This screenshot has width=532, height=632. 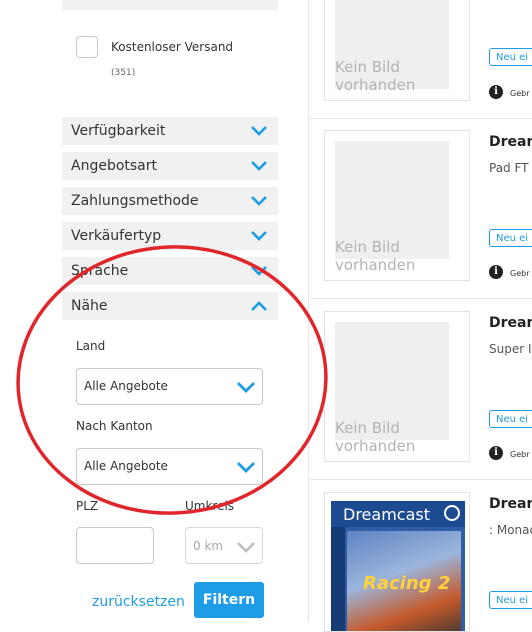 What do you see at coordinates (91, 346) in the screenshot?
I see `land-label: Land` at bounding box center [91, 346].